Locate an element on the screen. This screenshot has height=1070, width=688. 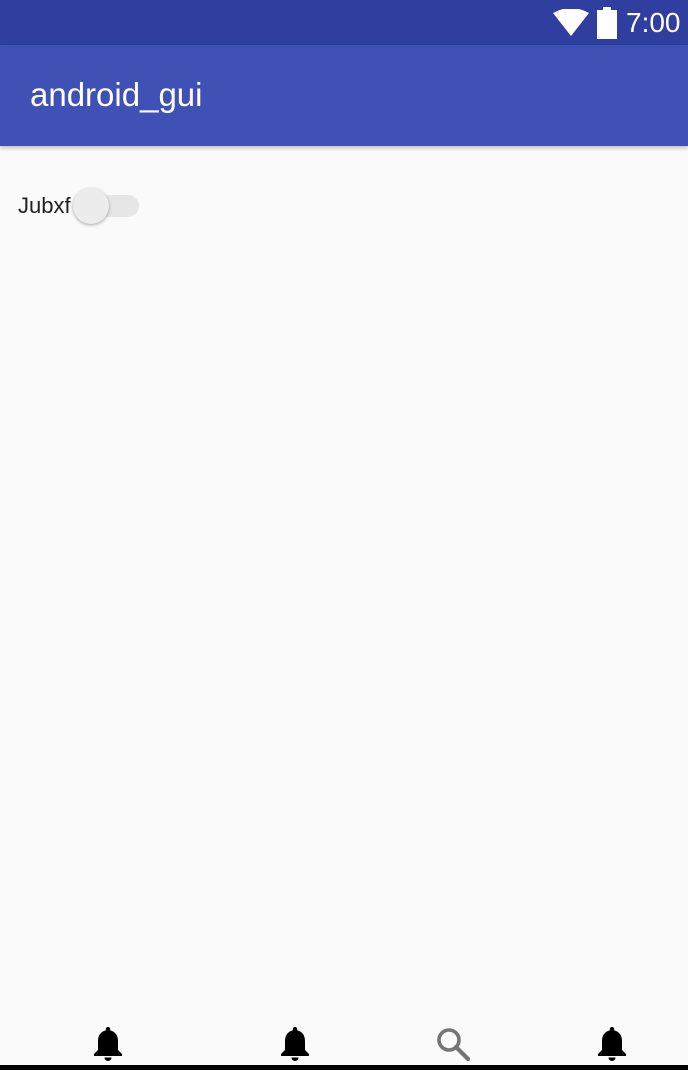
toggle-switch is located at coordinates (105, 206).